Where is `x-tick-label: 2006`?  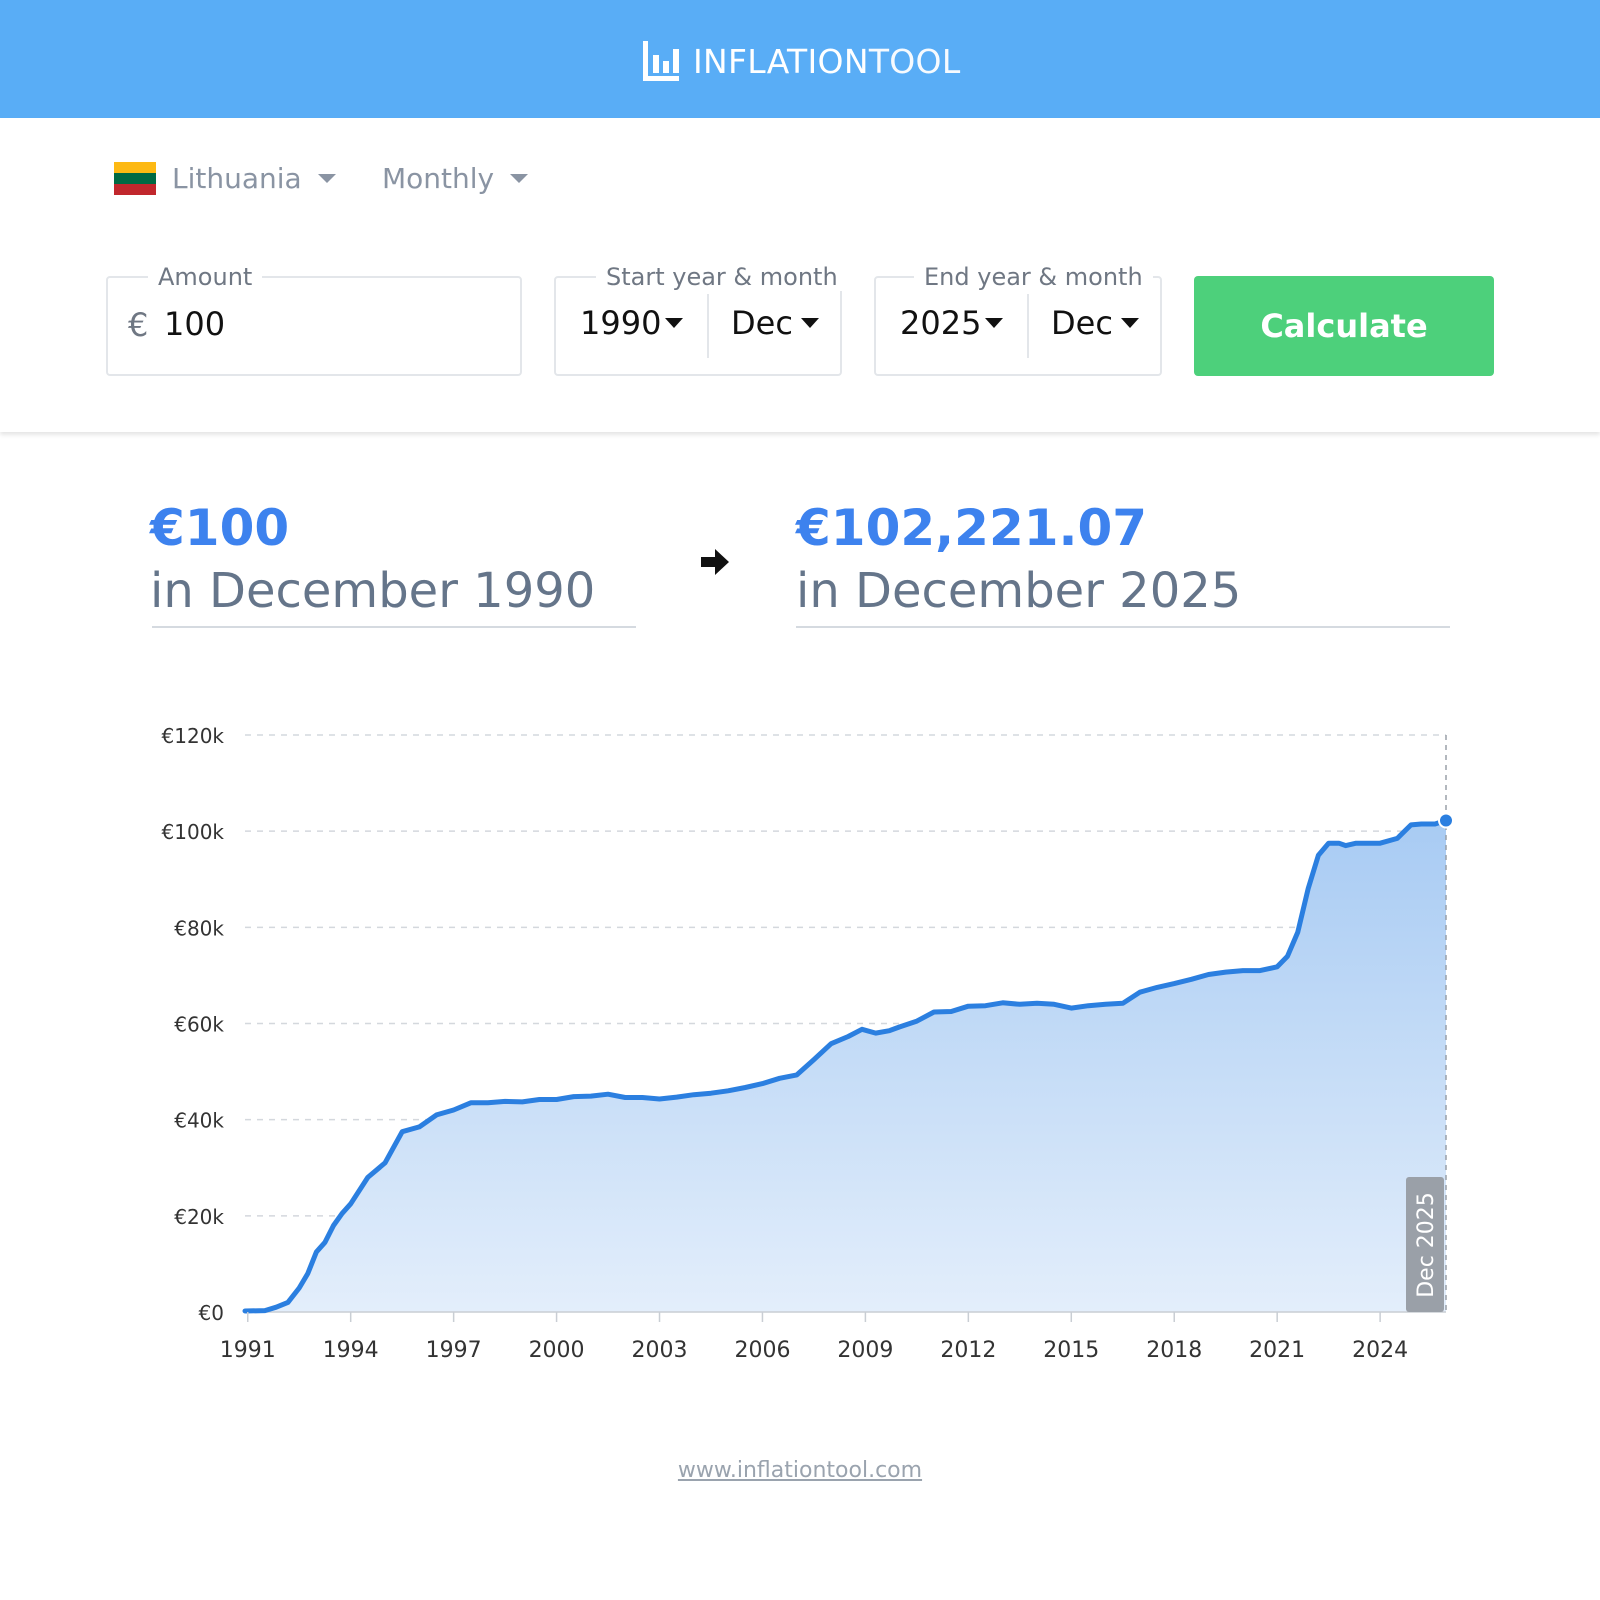
x-tick-label: 2006 is located at coordinates (762, 1350).